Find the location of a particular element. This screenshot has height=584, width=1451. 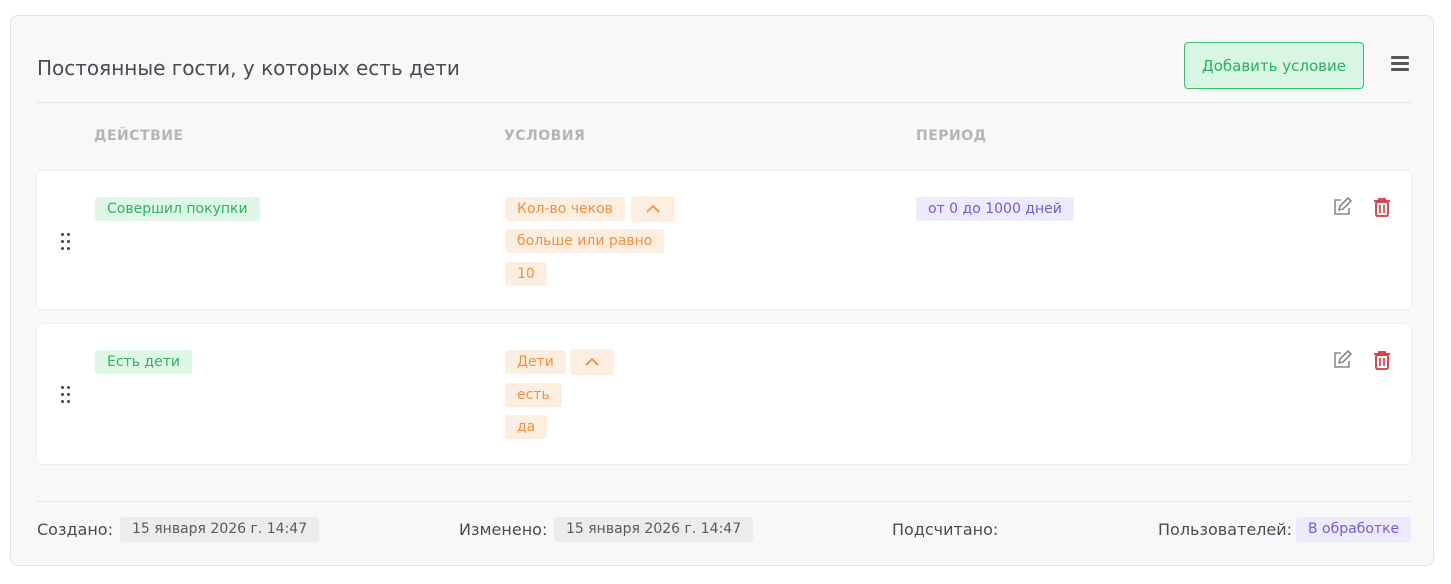

modified-label: Изменено: is located at coordinates (503, 529).